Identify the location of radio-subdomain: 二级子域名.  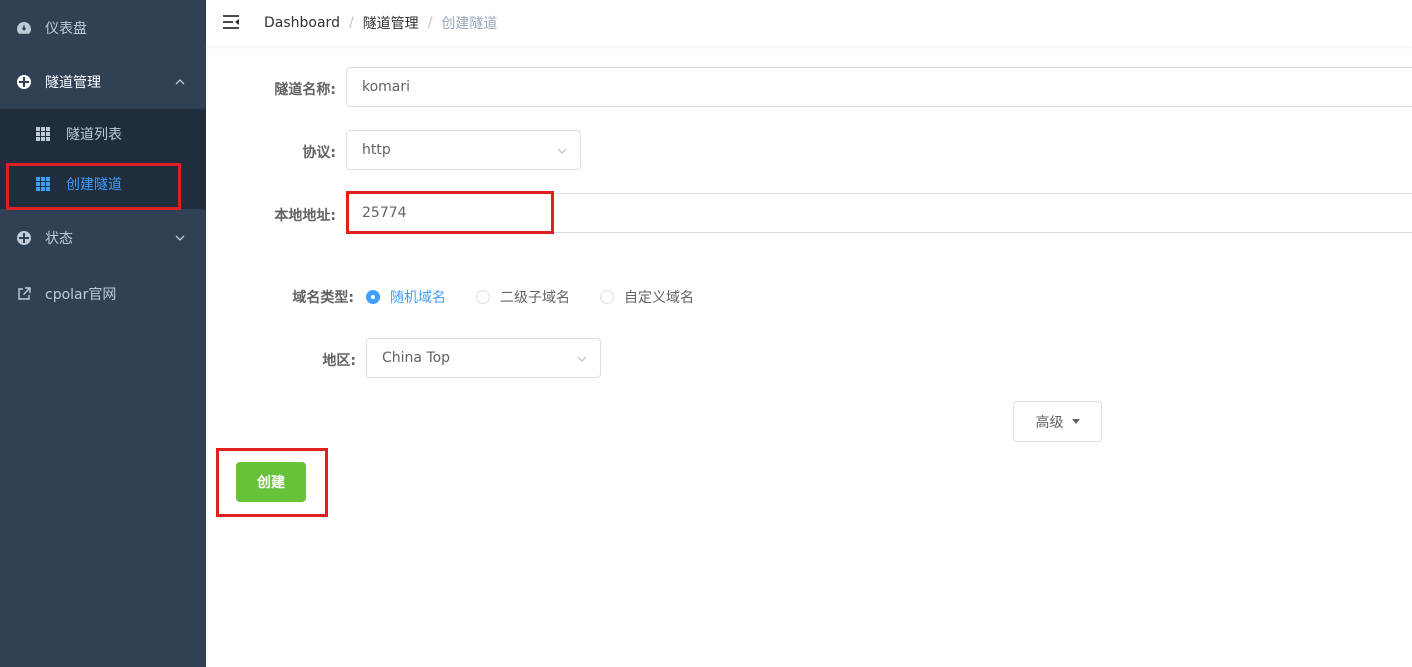
(523, 297).